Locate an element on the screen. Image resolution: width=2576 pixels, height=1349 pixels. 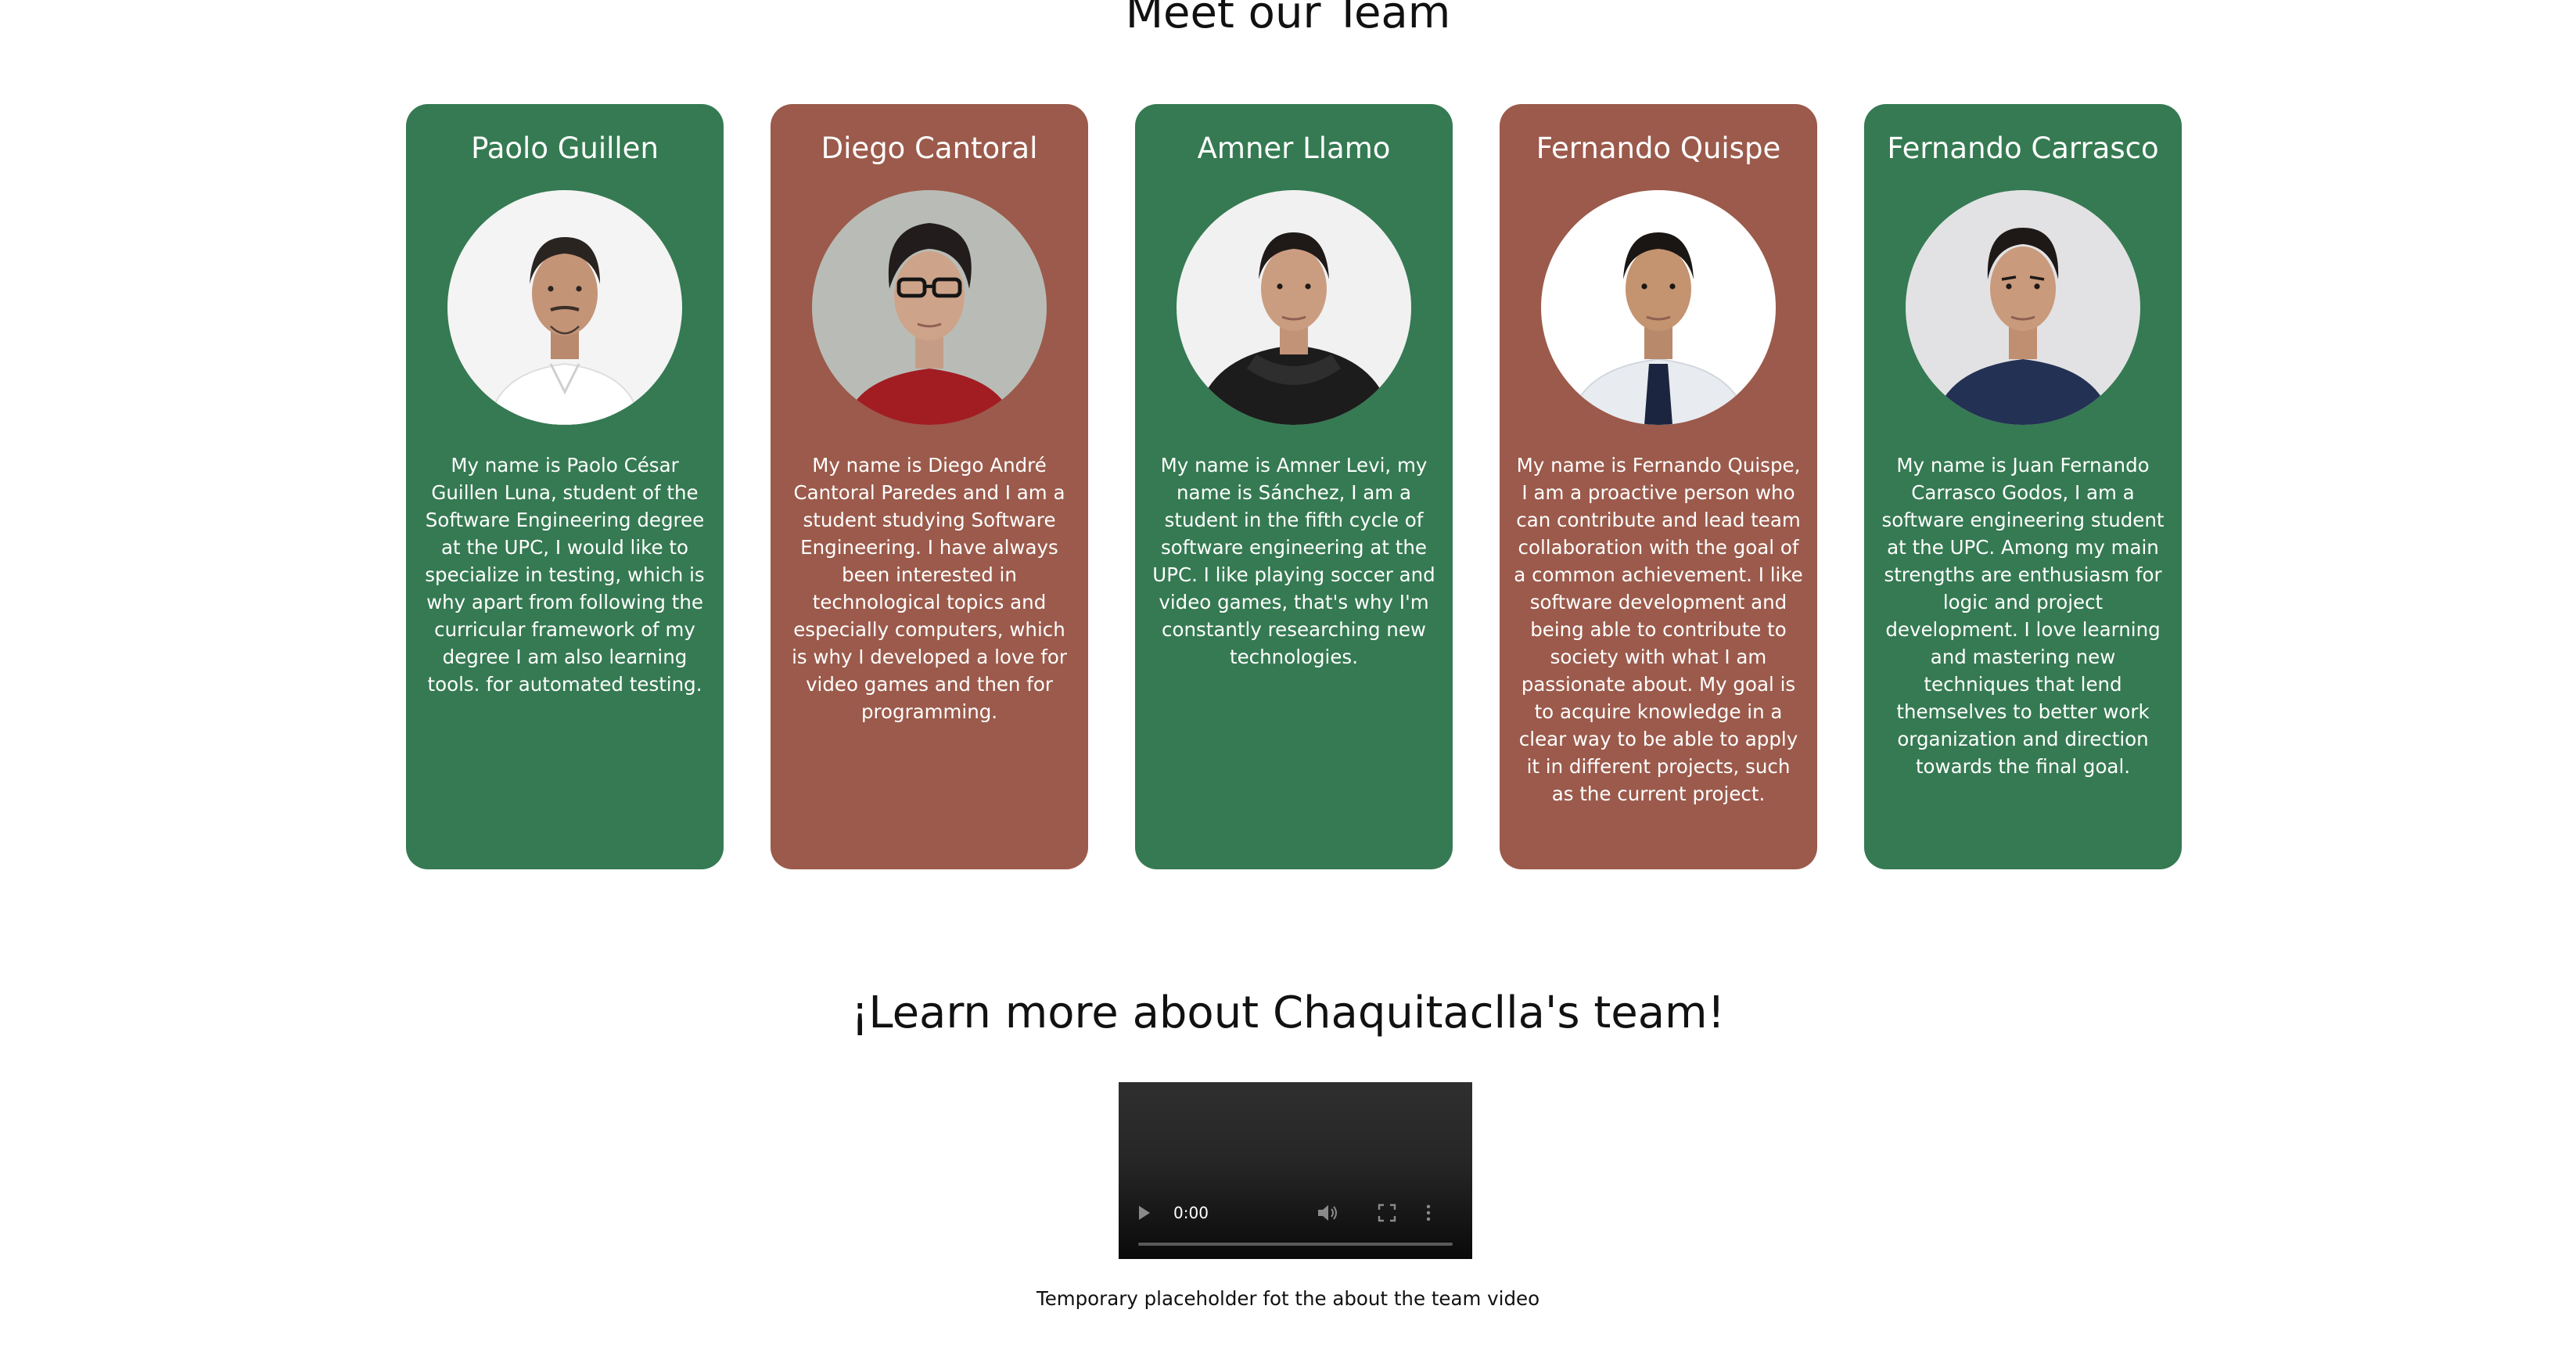
member-name: Fernando Quispe is located at coordinates (1658, 148).